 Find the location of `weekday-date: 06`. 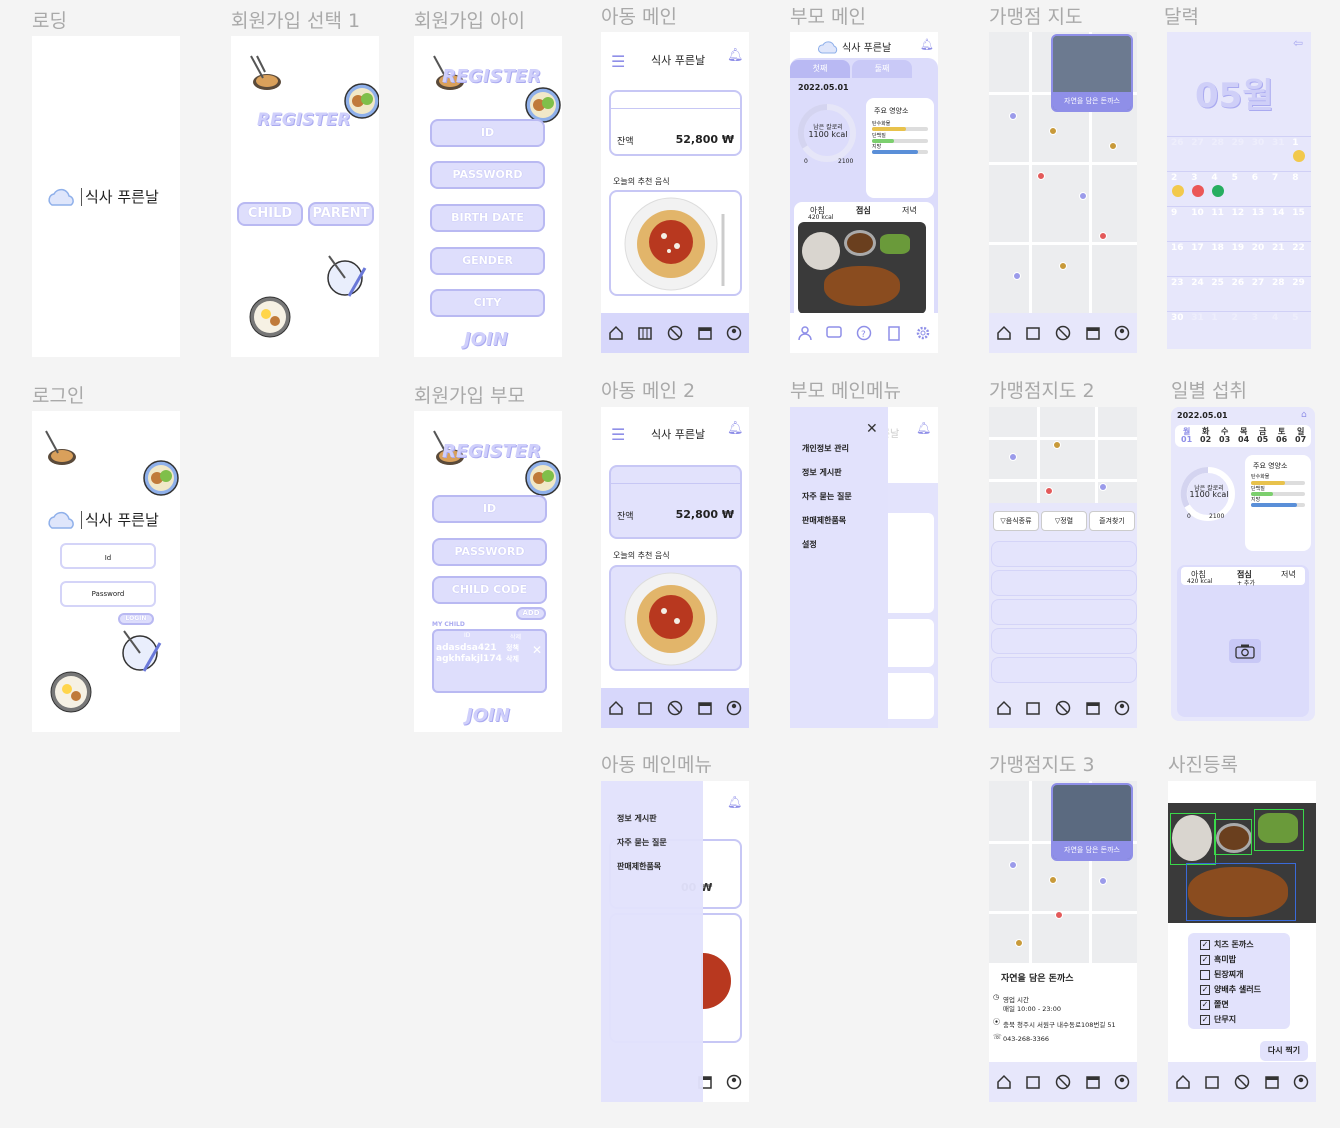

weekday-date: 06 is located at coordinates (1281, 439).